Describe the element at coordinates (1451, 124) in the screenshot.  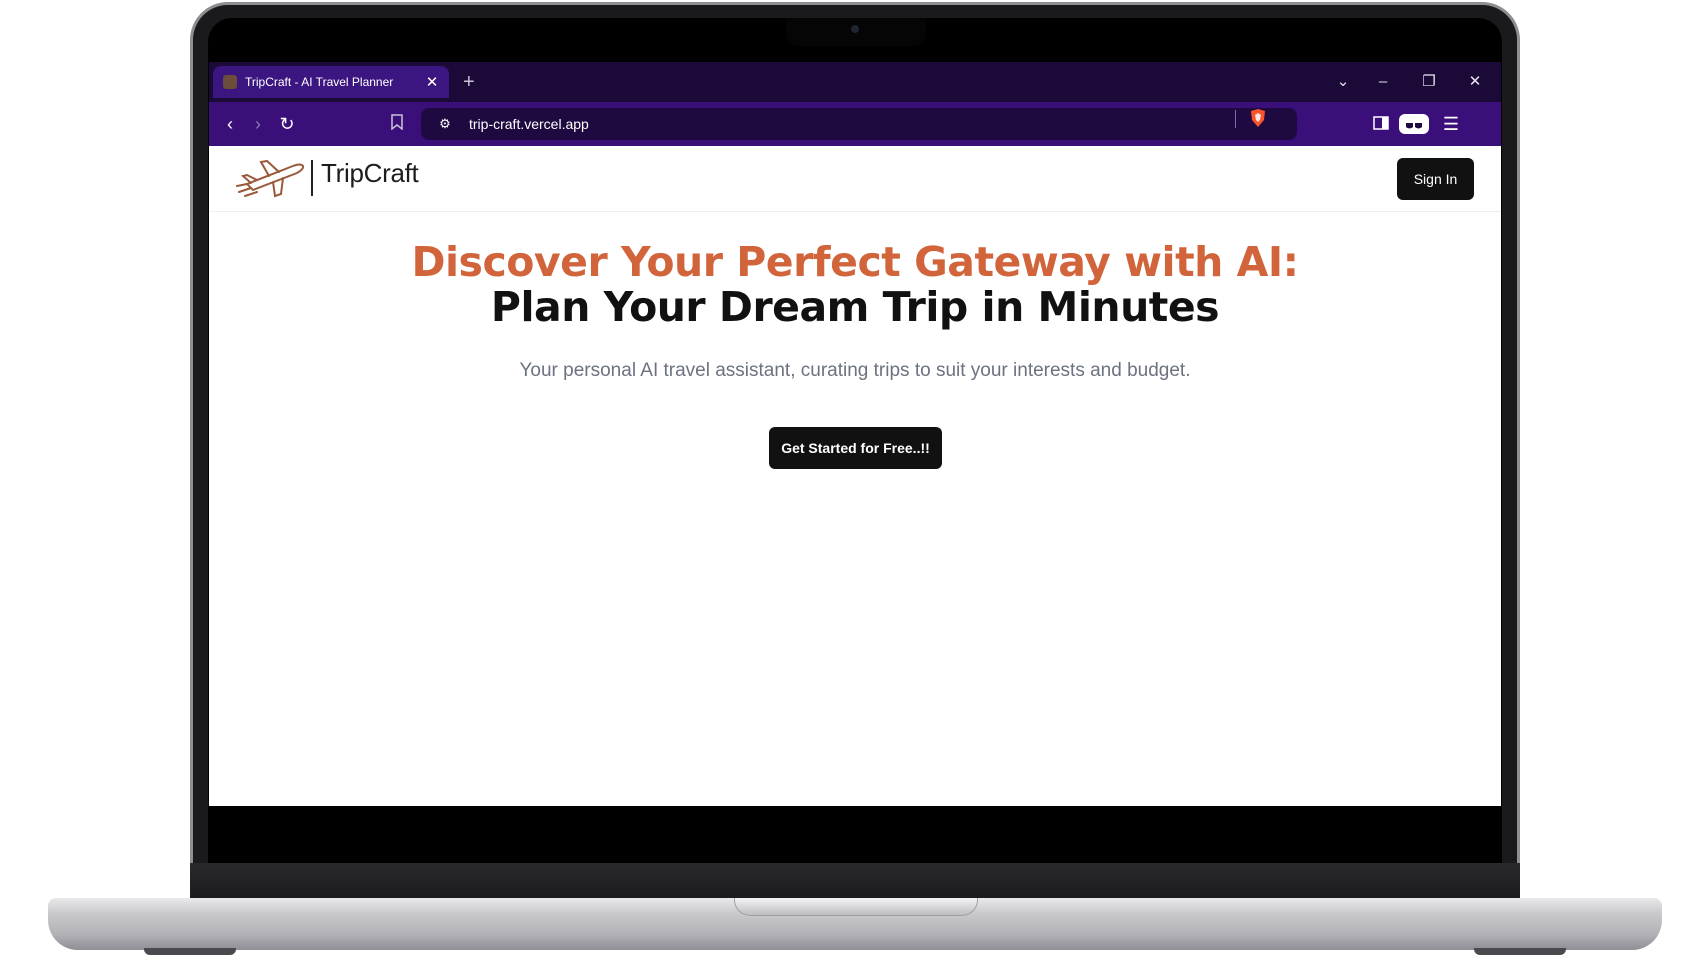
I see `menu-icon: ☰` at that location.